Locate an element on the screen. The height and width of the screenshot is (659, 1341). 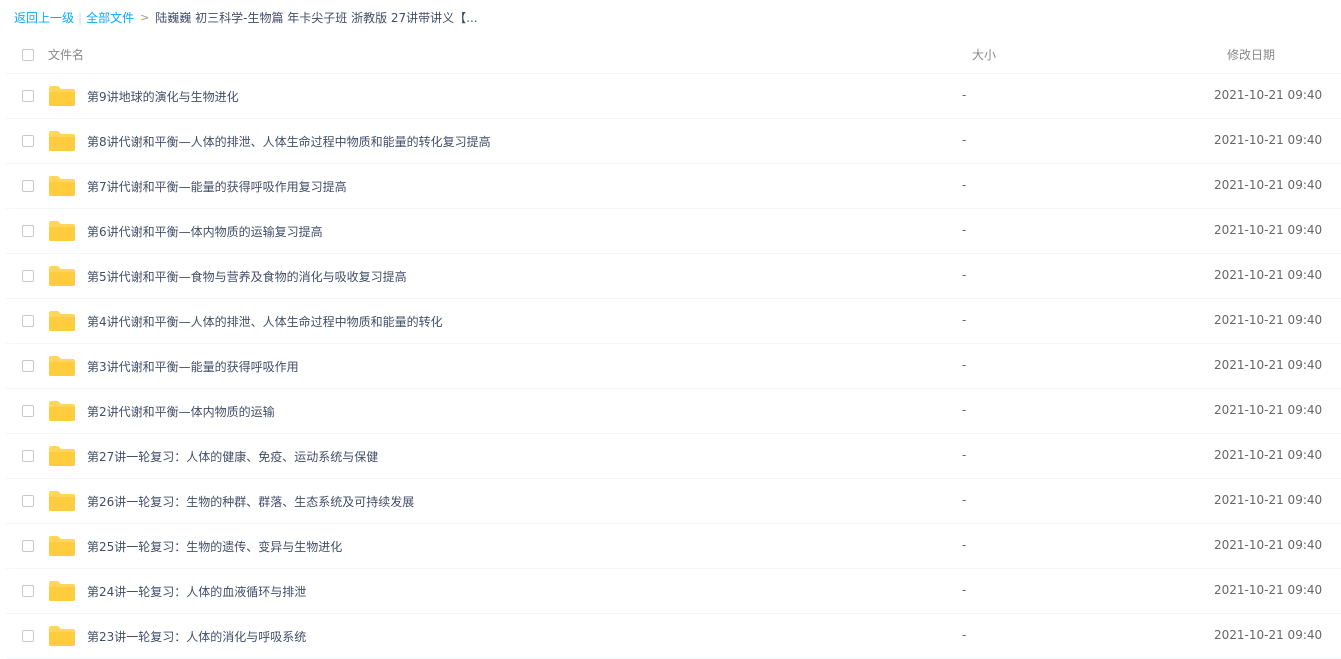
file-row: 第2讲代谢和平衡—体内物质的运输 - 2021-10-21 09:40 is located at coordinates (673, 411).